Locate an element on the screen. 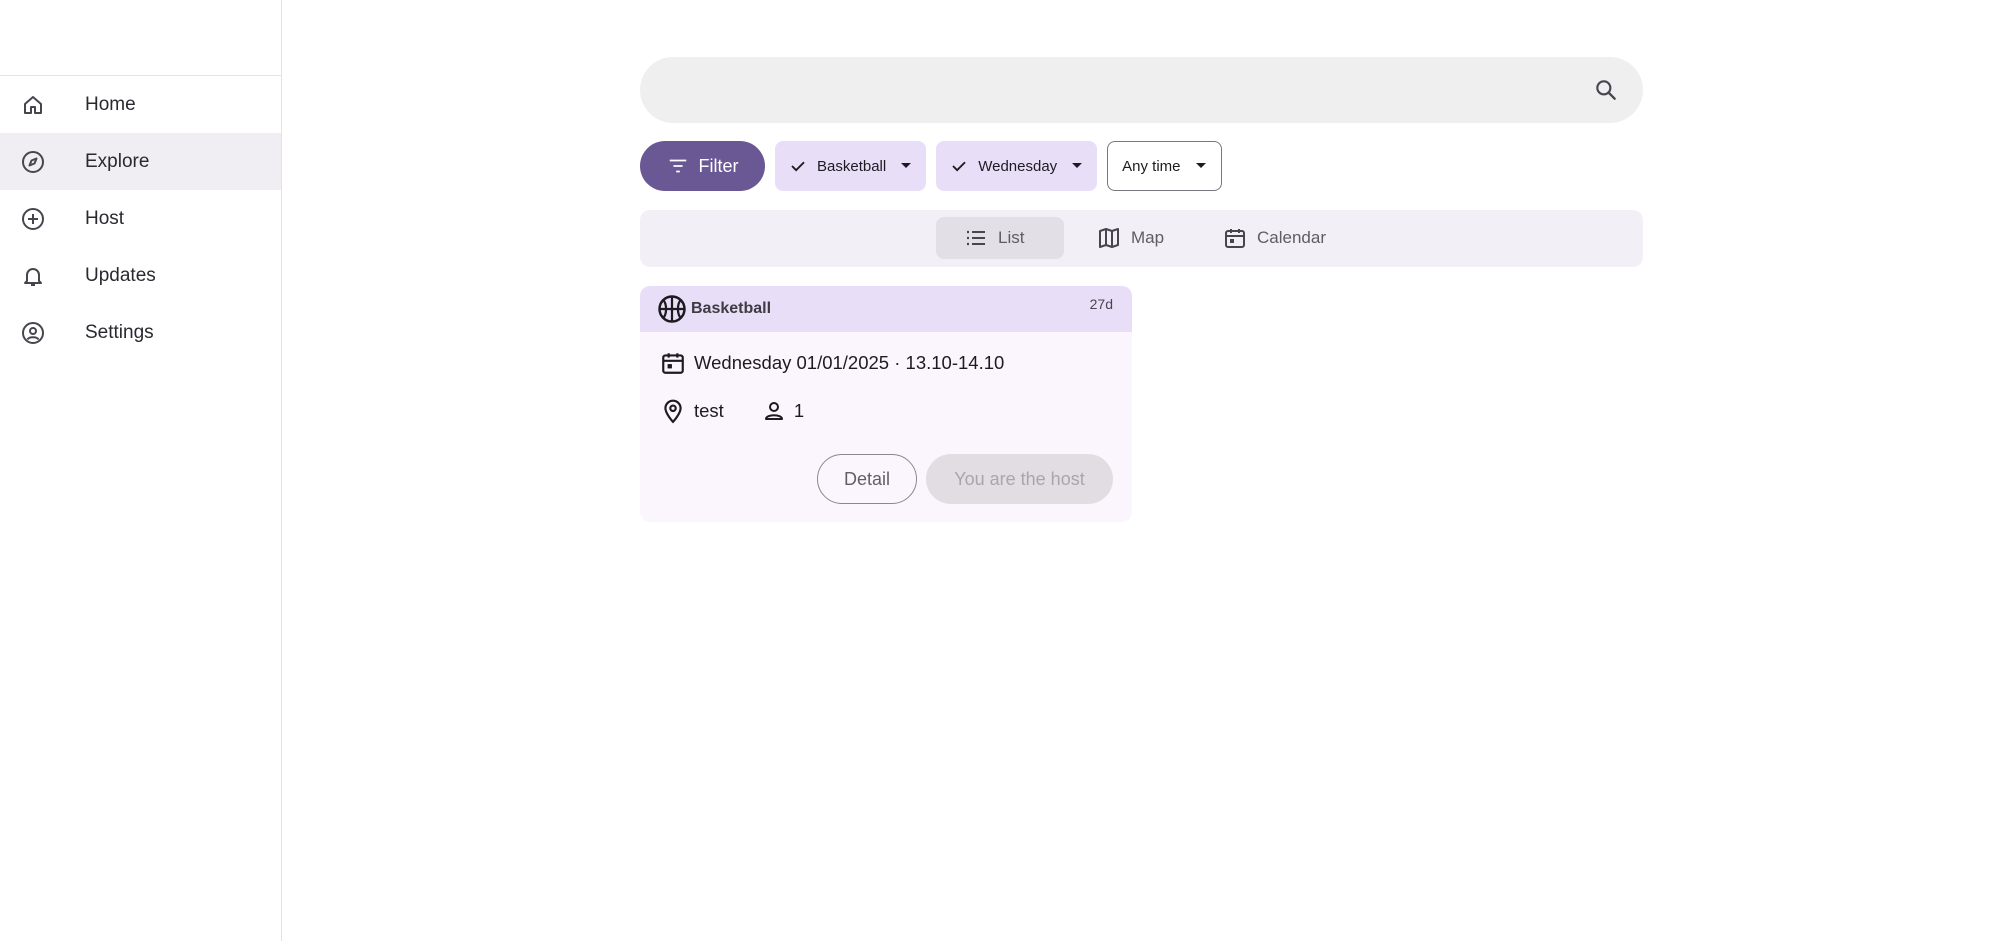  tab-label: Calendar is located at coordinates (1291, 237).